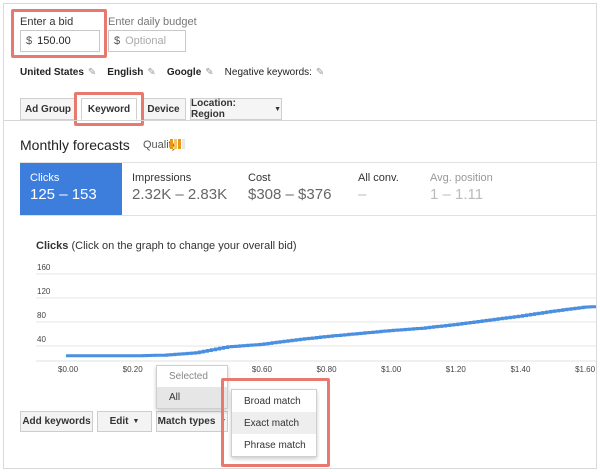 The width and height of the screenshot is (600, 472). I want to click on x-tick-label: $0.80, so click(327, 369).